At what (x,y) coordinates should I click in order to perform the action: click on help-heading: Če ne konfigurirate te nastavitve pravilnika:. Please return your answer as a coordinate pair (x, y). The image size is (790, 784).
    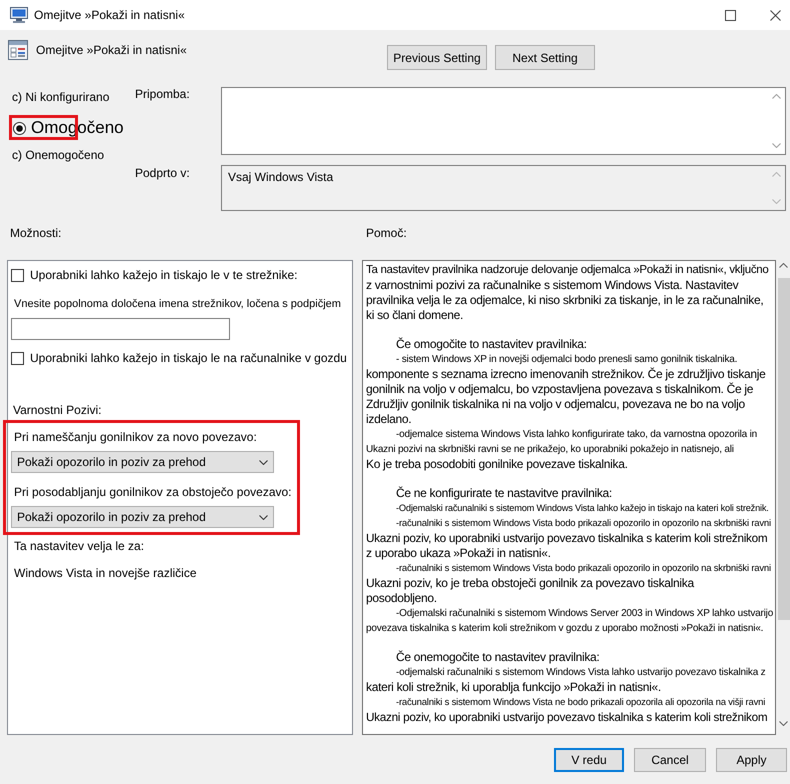
    Looking at the image, I should click on (504, 493).